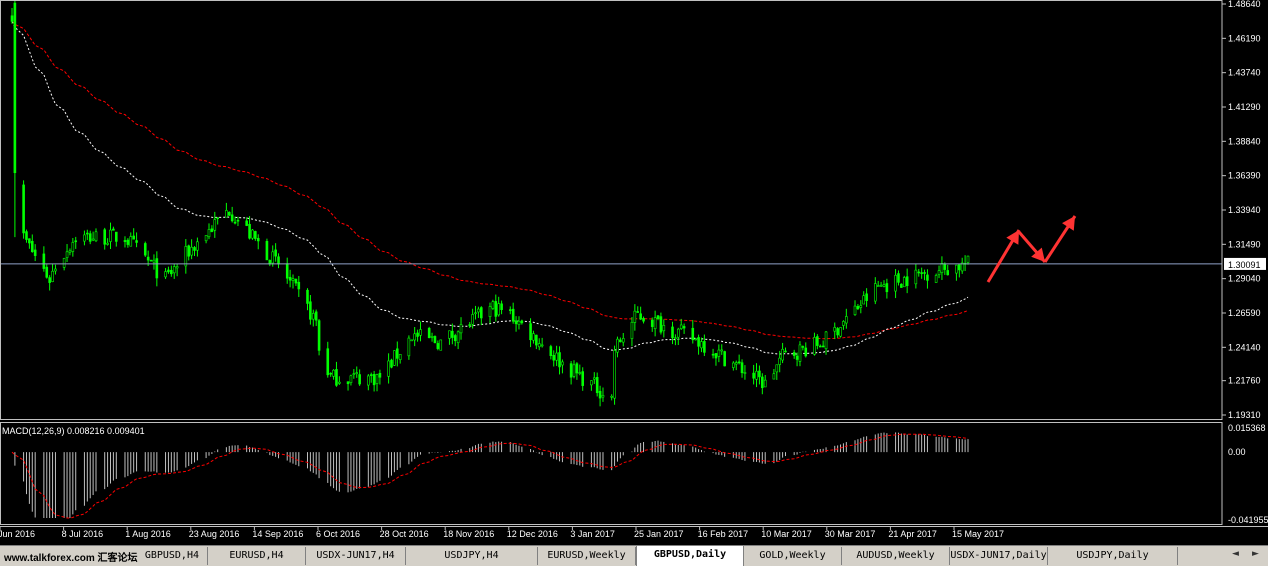 This screenshot has width=1268, height=566. Describe the element at coordinates (356, 556) in the screenshot. I see `chart-tab-usdx-jun17-h4: USDX-JUN17,H4` at that location.